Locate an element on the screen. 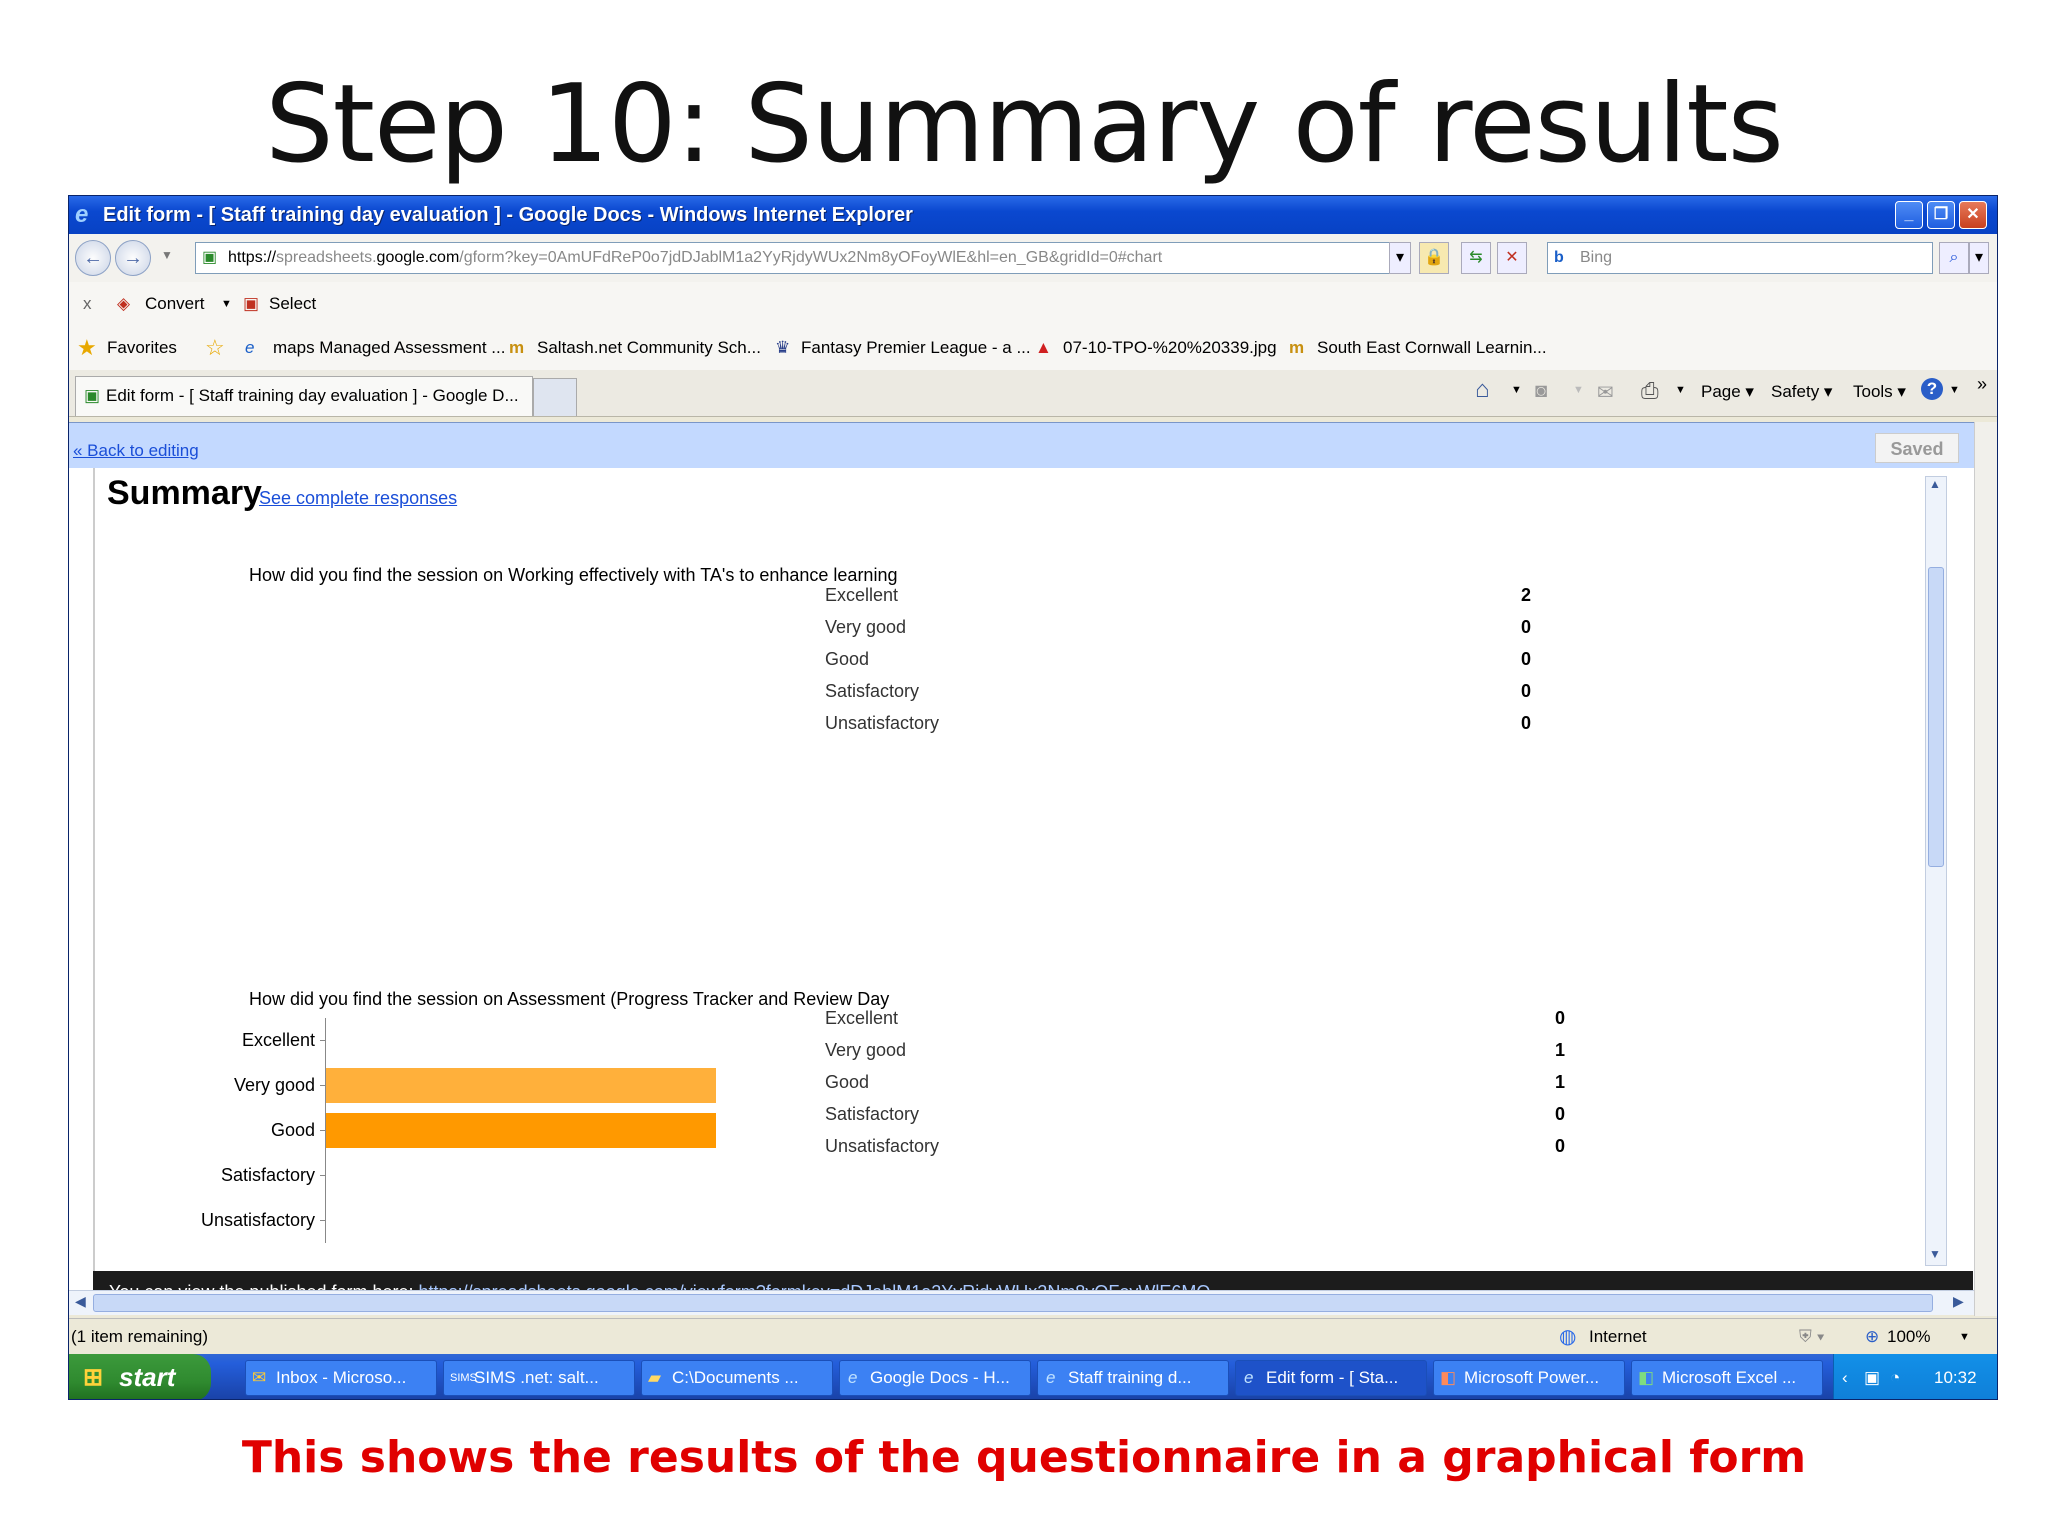 The height and width of the screenshot is (1536, 2048). chart-category-label: Excellent is located at coordinates (278, 1040).